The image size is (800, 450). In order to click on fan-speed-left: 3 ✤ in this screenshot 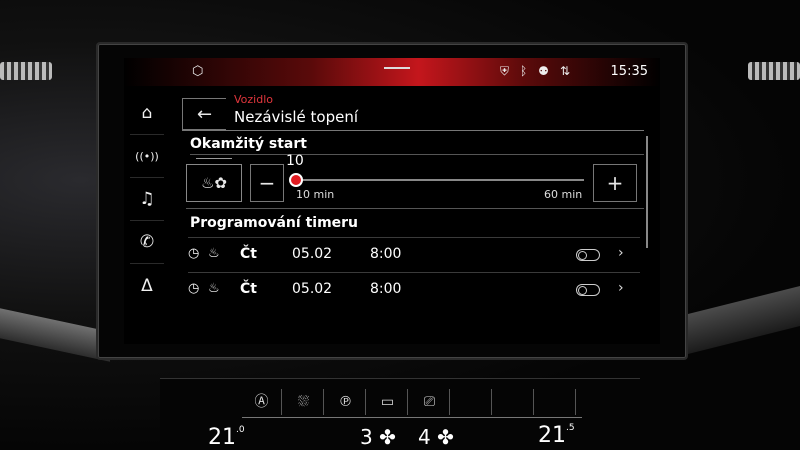, I will do `click(378, 437)`.